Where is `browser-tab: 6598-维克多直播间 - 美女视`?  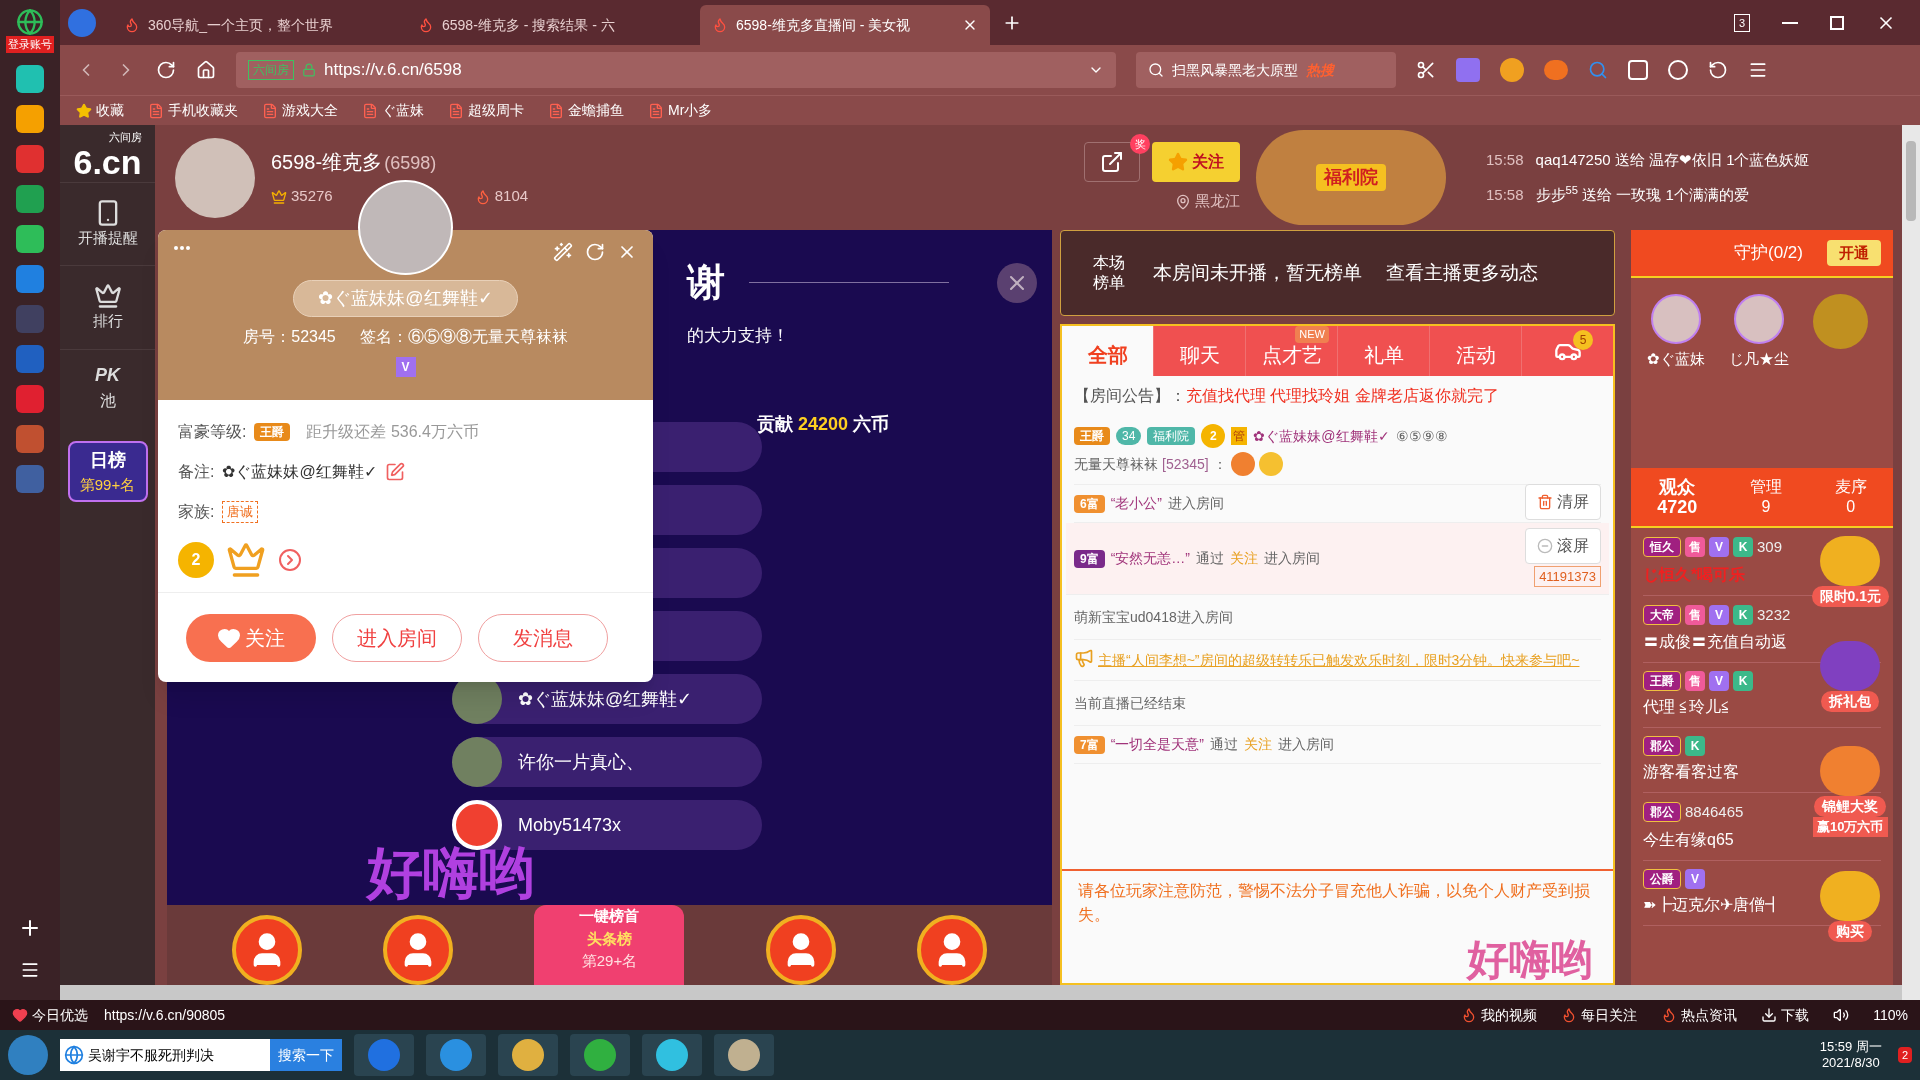
browser-tab: 6598-维克多直播间 - 美女视 is located at coordinates (845, 25).